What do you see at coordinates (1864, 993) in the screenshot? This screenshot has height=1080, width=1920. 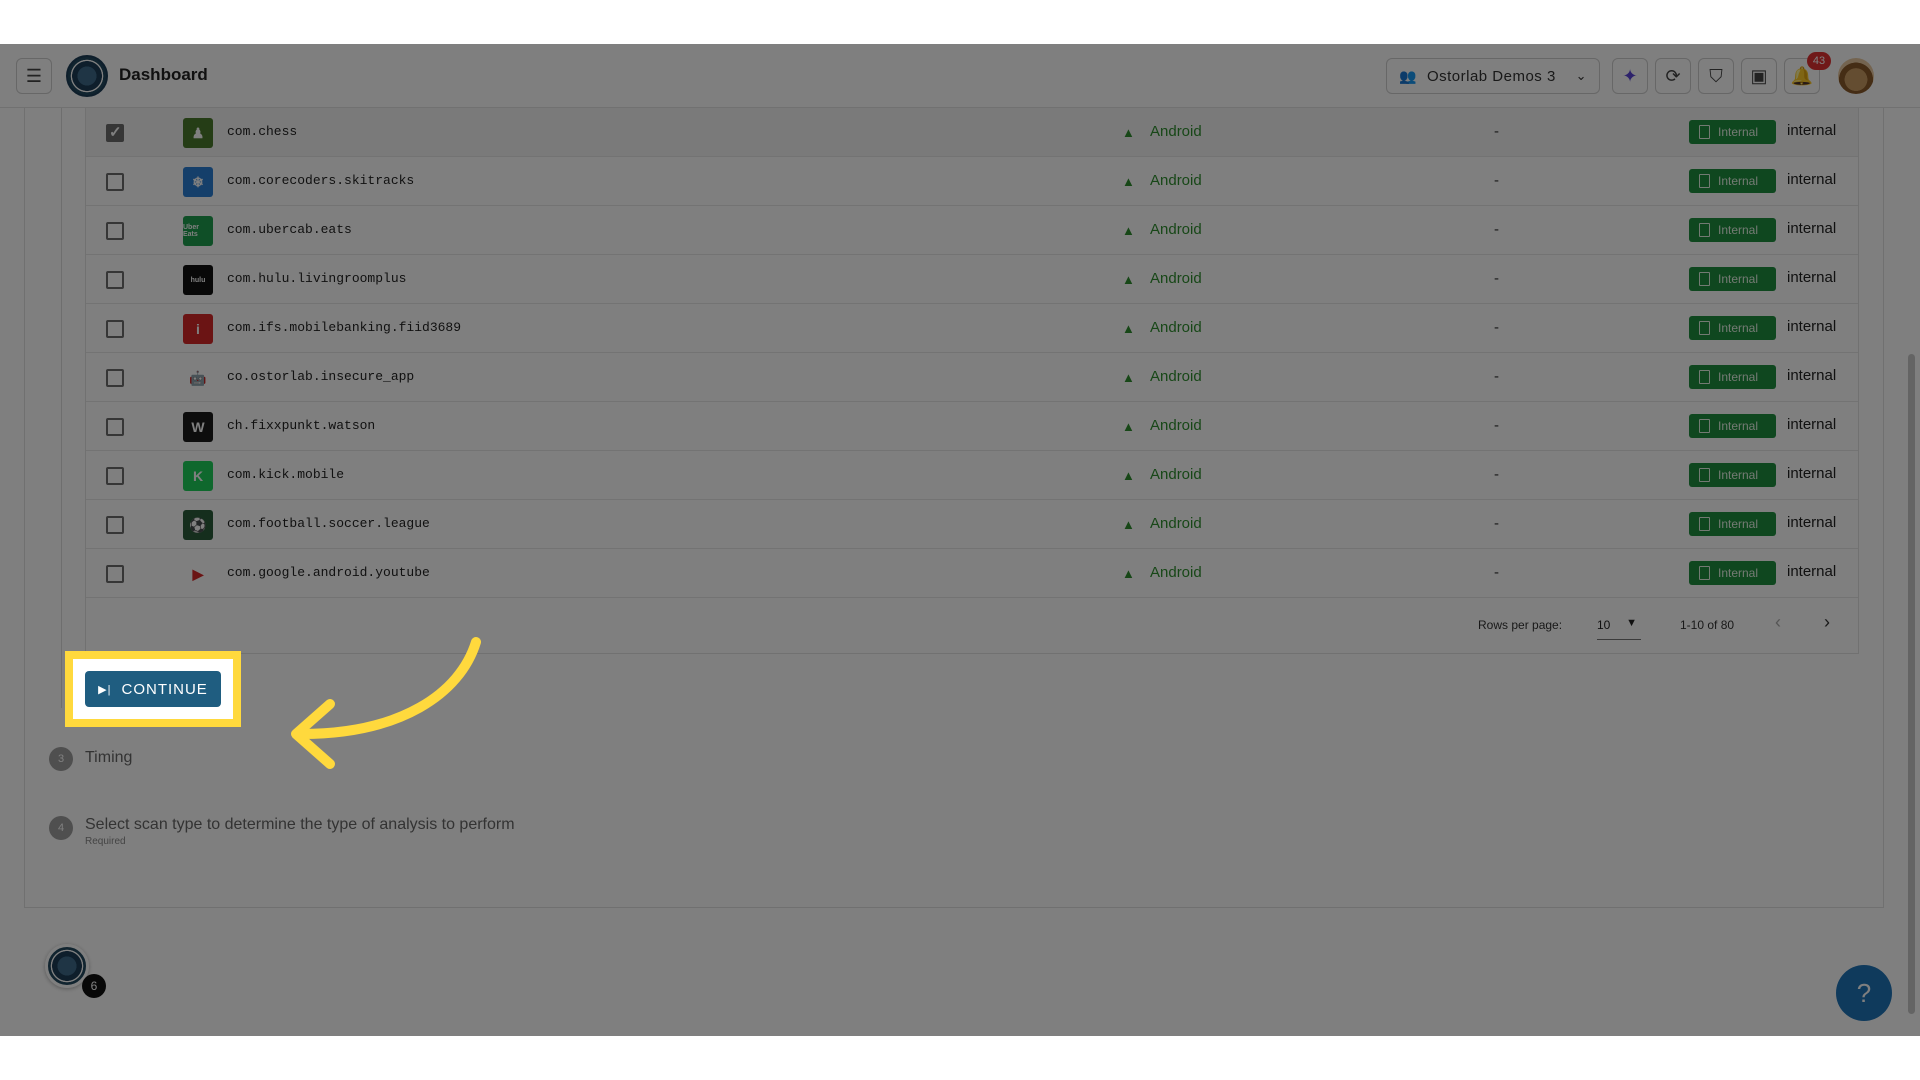 I see `help-button: ?` at bounding box center [1864, 993].